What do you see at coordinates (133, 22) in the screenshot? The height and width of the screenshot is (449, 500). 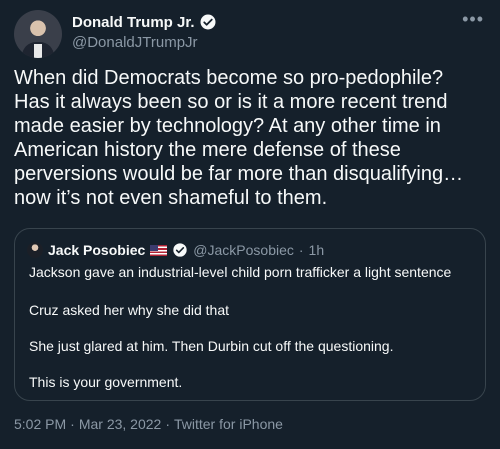 I see `author-display-name: Donald Trump Jr.` at bounding box center [133, 22].